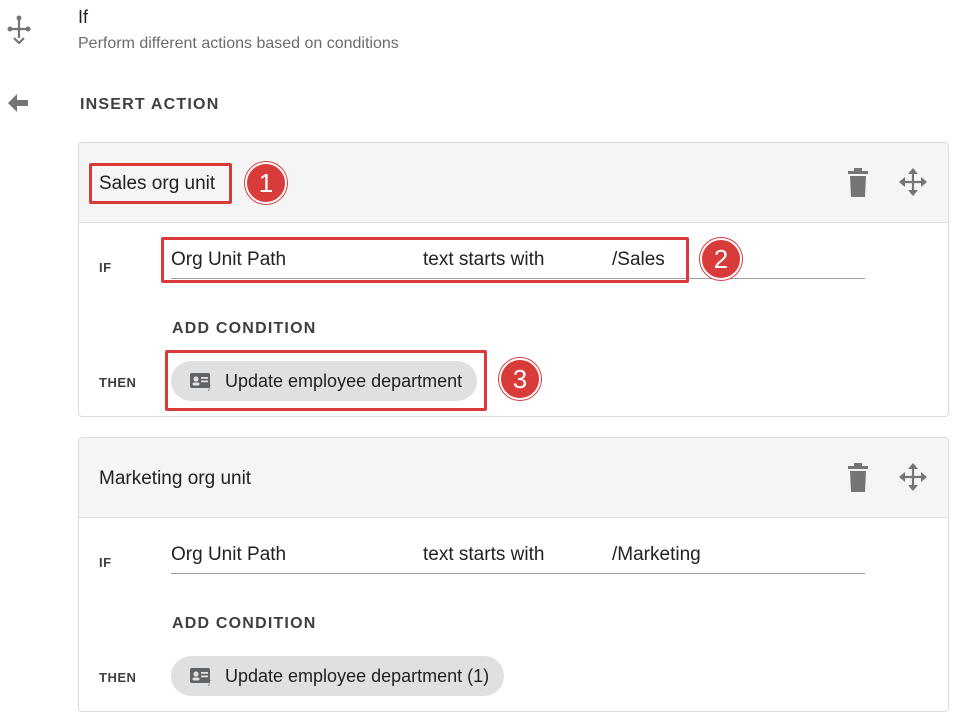  Describe the element at coordinates (157, 184) in the screenshot. I see `card-name: Sales org unit` at that location.